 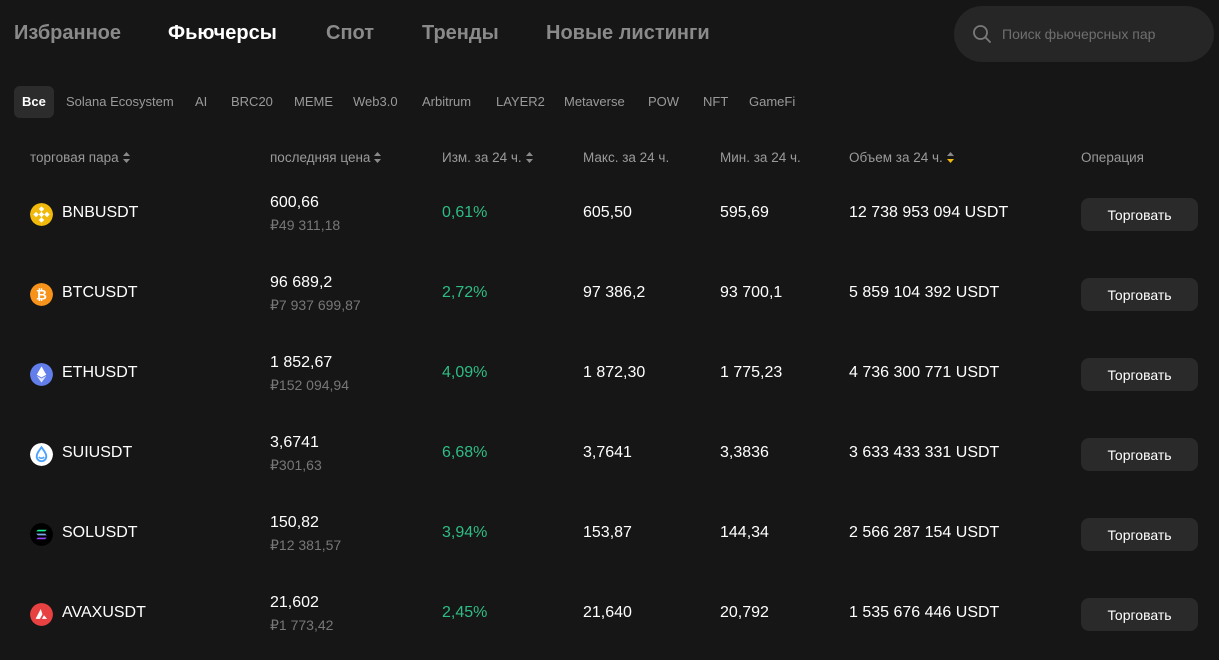 What do you see at coordinates (465, 292) in the screenshot?
I see `change-24h: 2,72%` at bounding box center [465, 292].